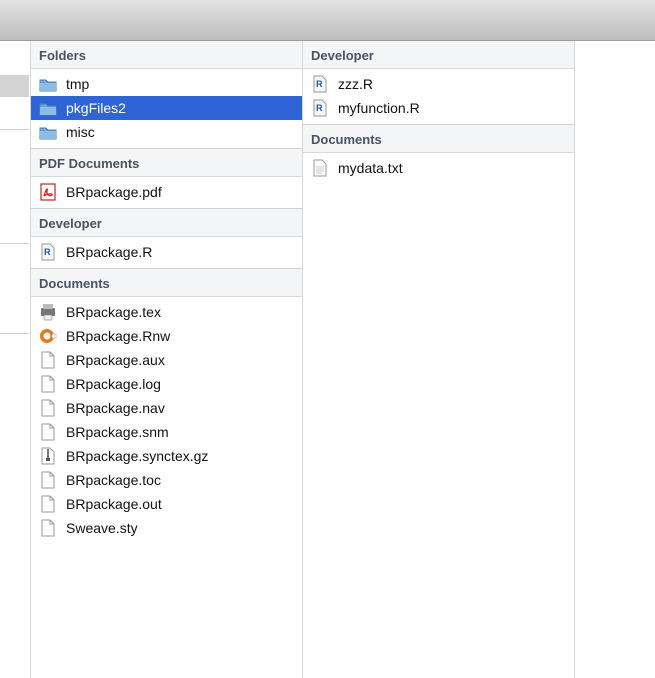 Image resolution: width=655 pixels, height=678 pixels. I want to click on file-name: tmp, so click(78, 84).